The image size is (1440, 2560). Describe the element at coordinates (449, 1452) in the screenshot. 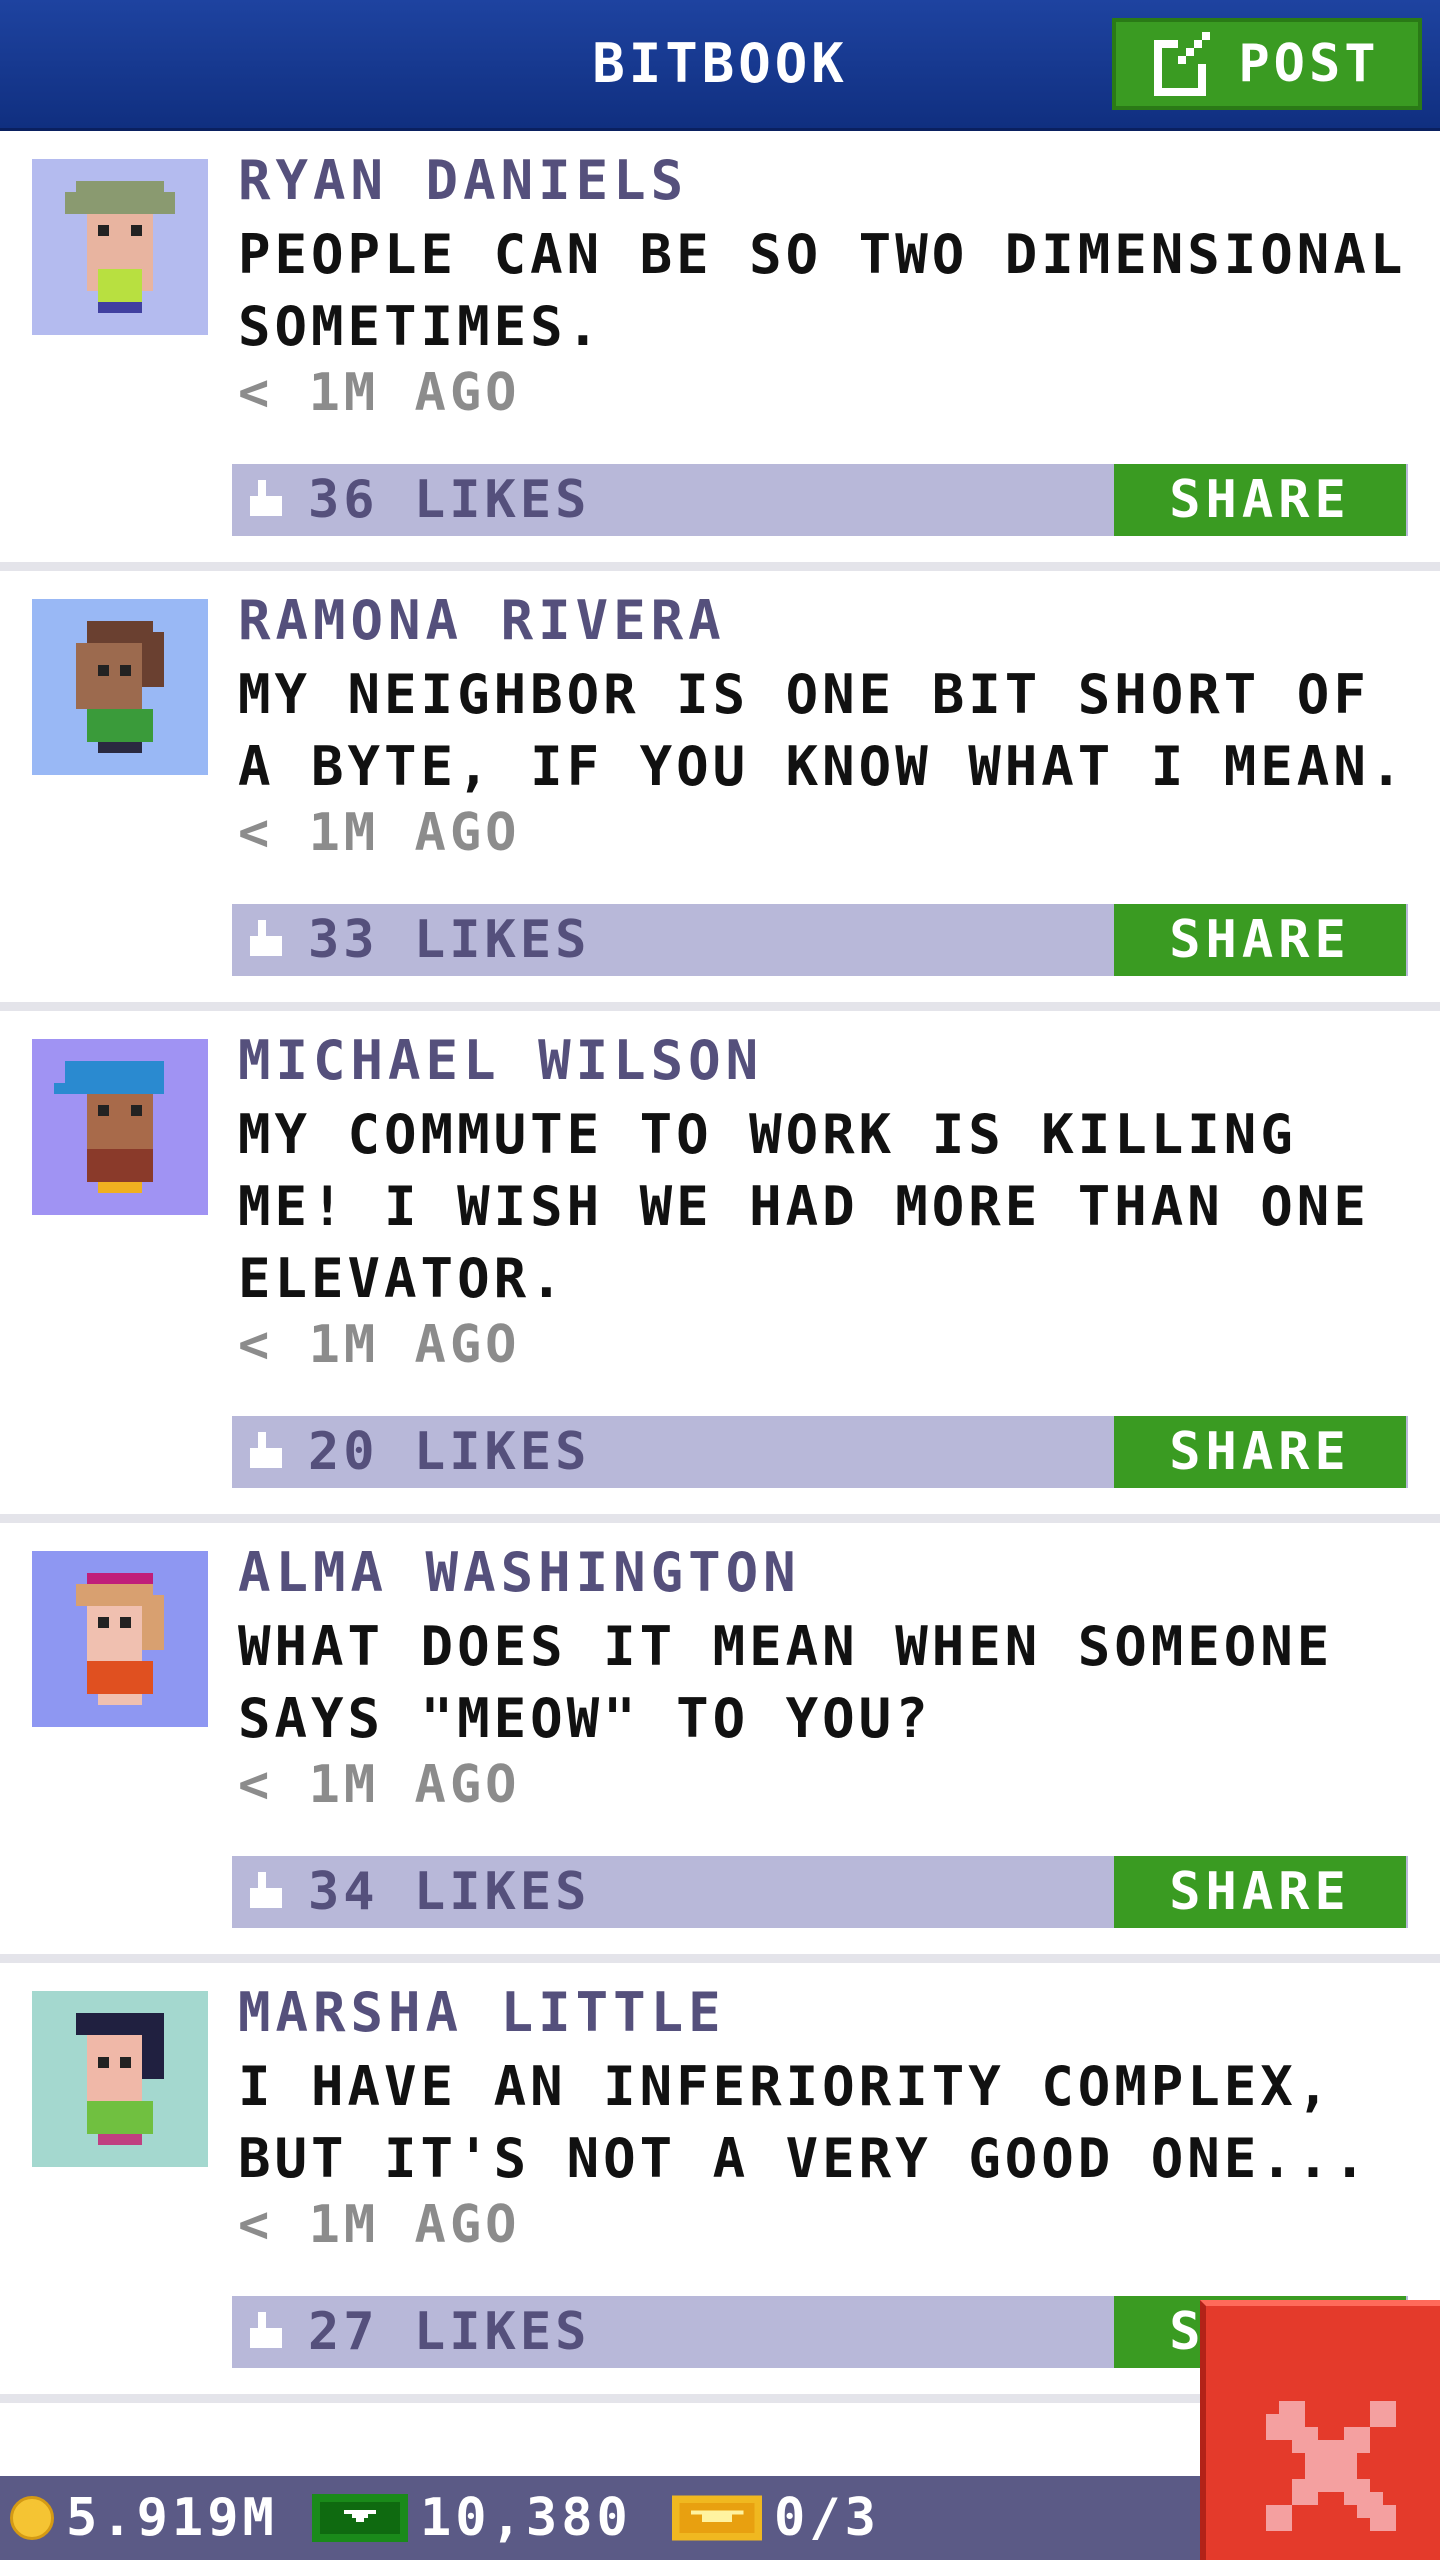

I see `like-count: 20 LIKES` at that location.